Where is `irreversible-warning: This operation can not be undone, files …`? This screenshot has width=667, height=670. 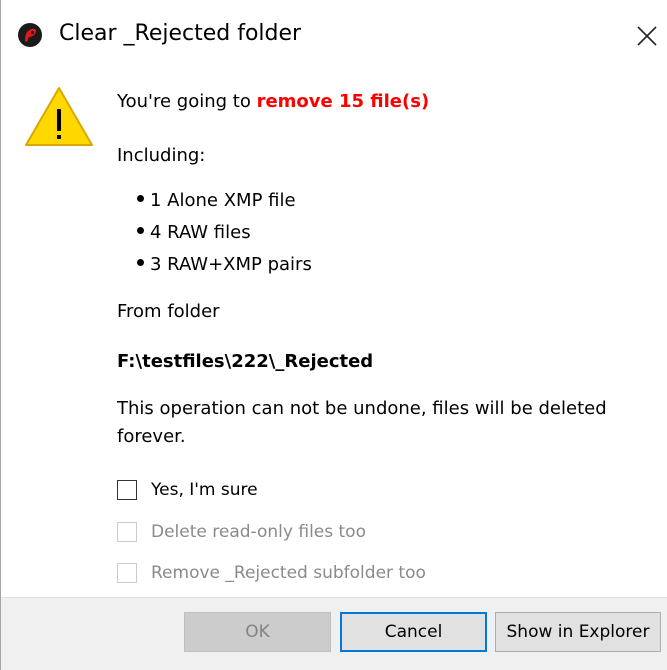 irreversible-warning: This operation can not be undone, files … is located at coordinates (362, 422).